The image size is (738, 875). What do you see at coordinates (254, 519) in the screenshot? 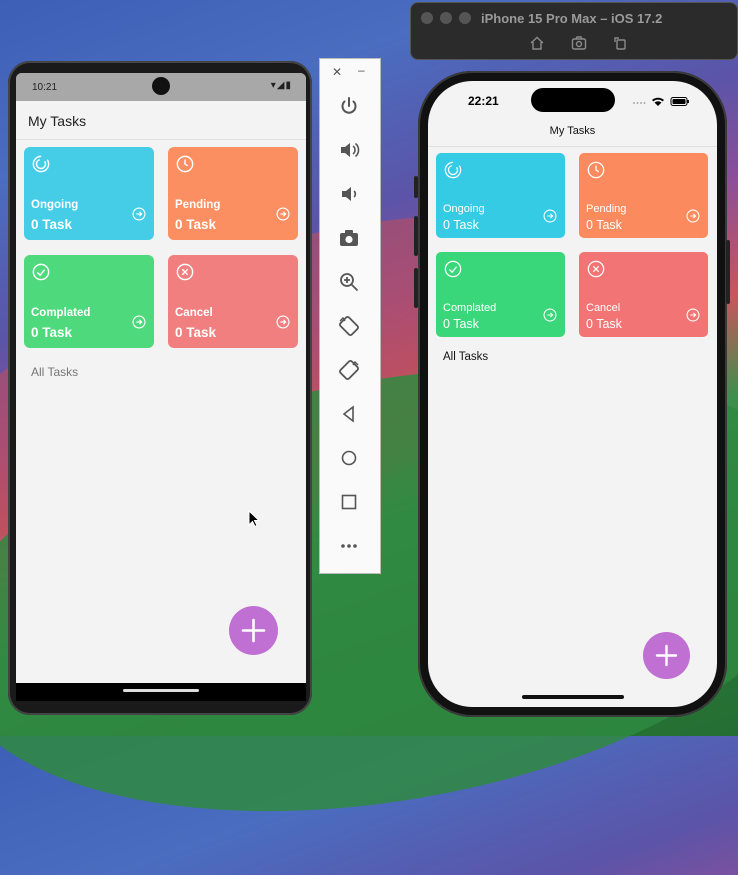
I see `mouse-cursor-icon` at bounding box center [254, 519].